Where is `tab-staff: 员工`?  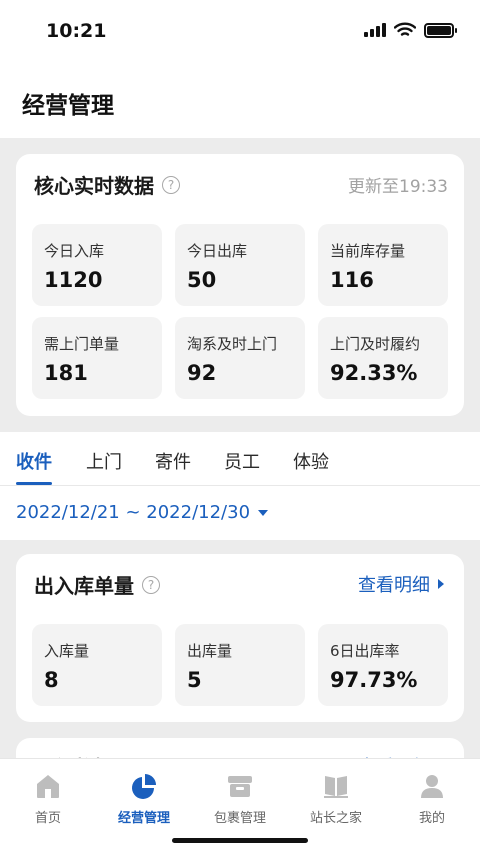
tab-staff: 员工 is located at coordinates (242, 461).